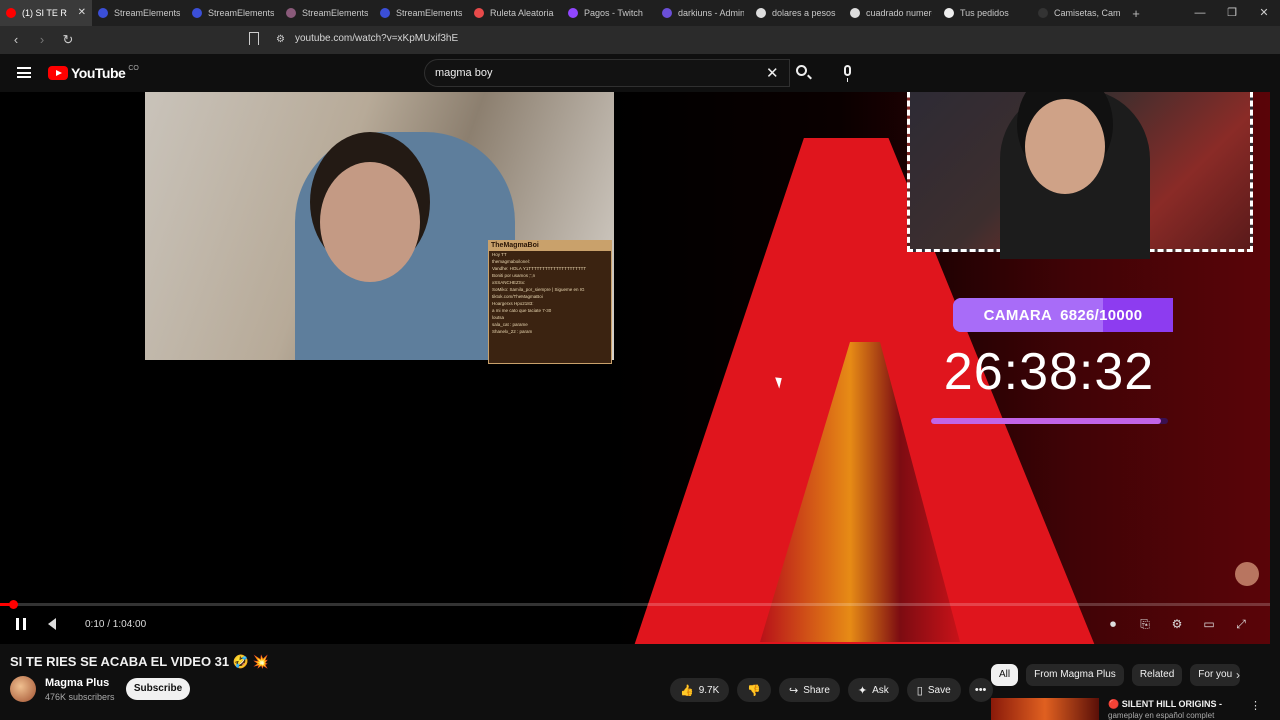 The width and height of the screenshot is (1280, 720). I want to click on pause-icon, so click(21, 624).